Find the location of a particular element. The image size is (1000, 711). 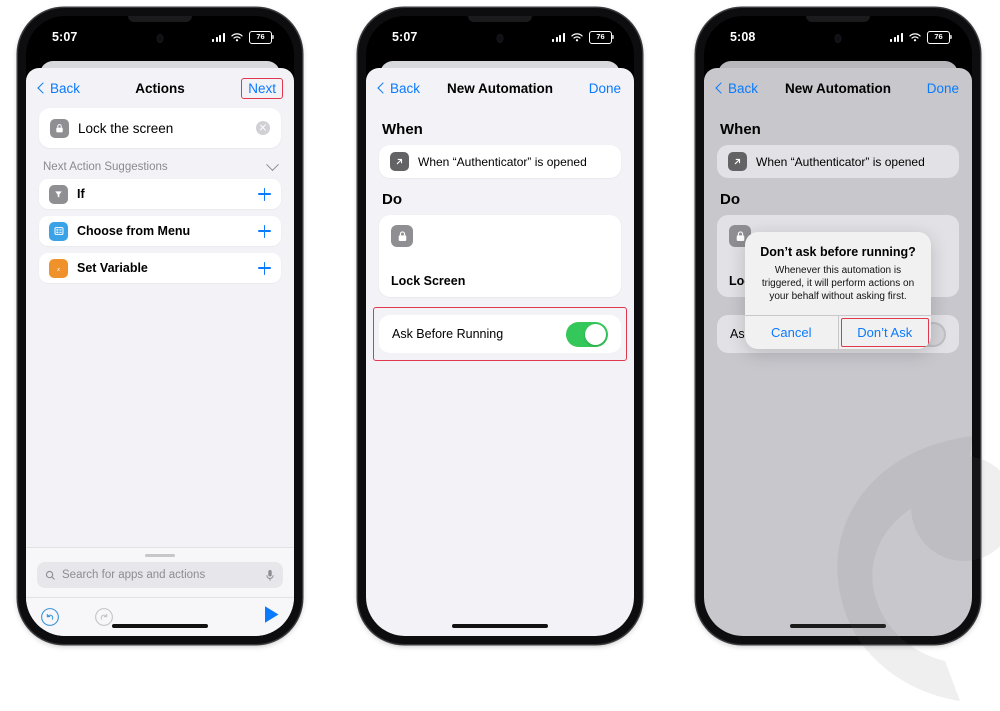

microphone-icon is located at coordinates (270, 575).